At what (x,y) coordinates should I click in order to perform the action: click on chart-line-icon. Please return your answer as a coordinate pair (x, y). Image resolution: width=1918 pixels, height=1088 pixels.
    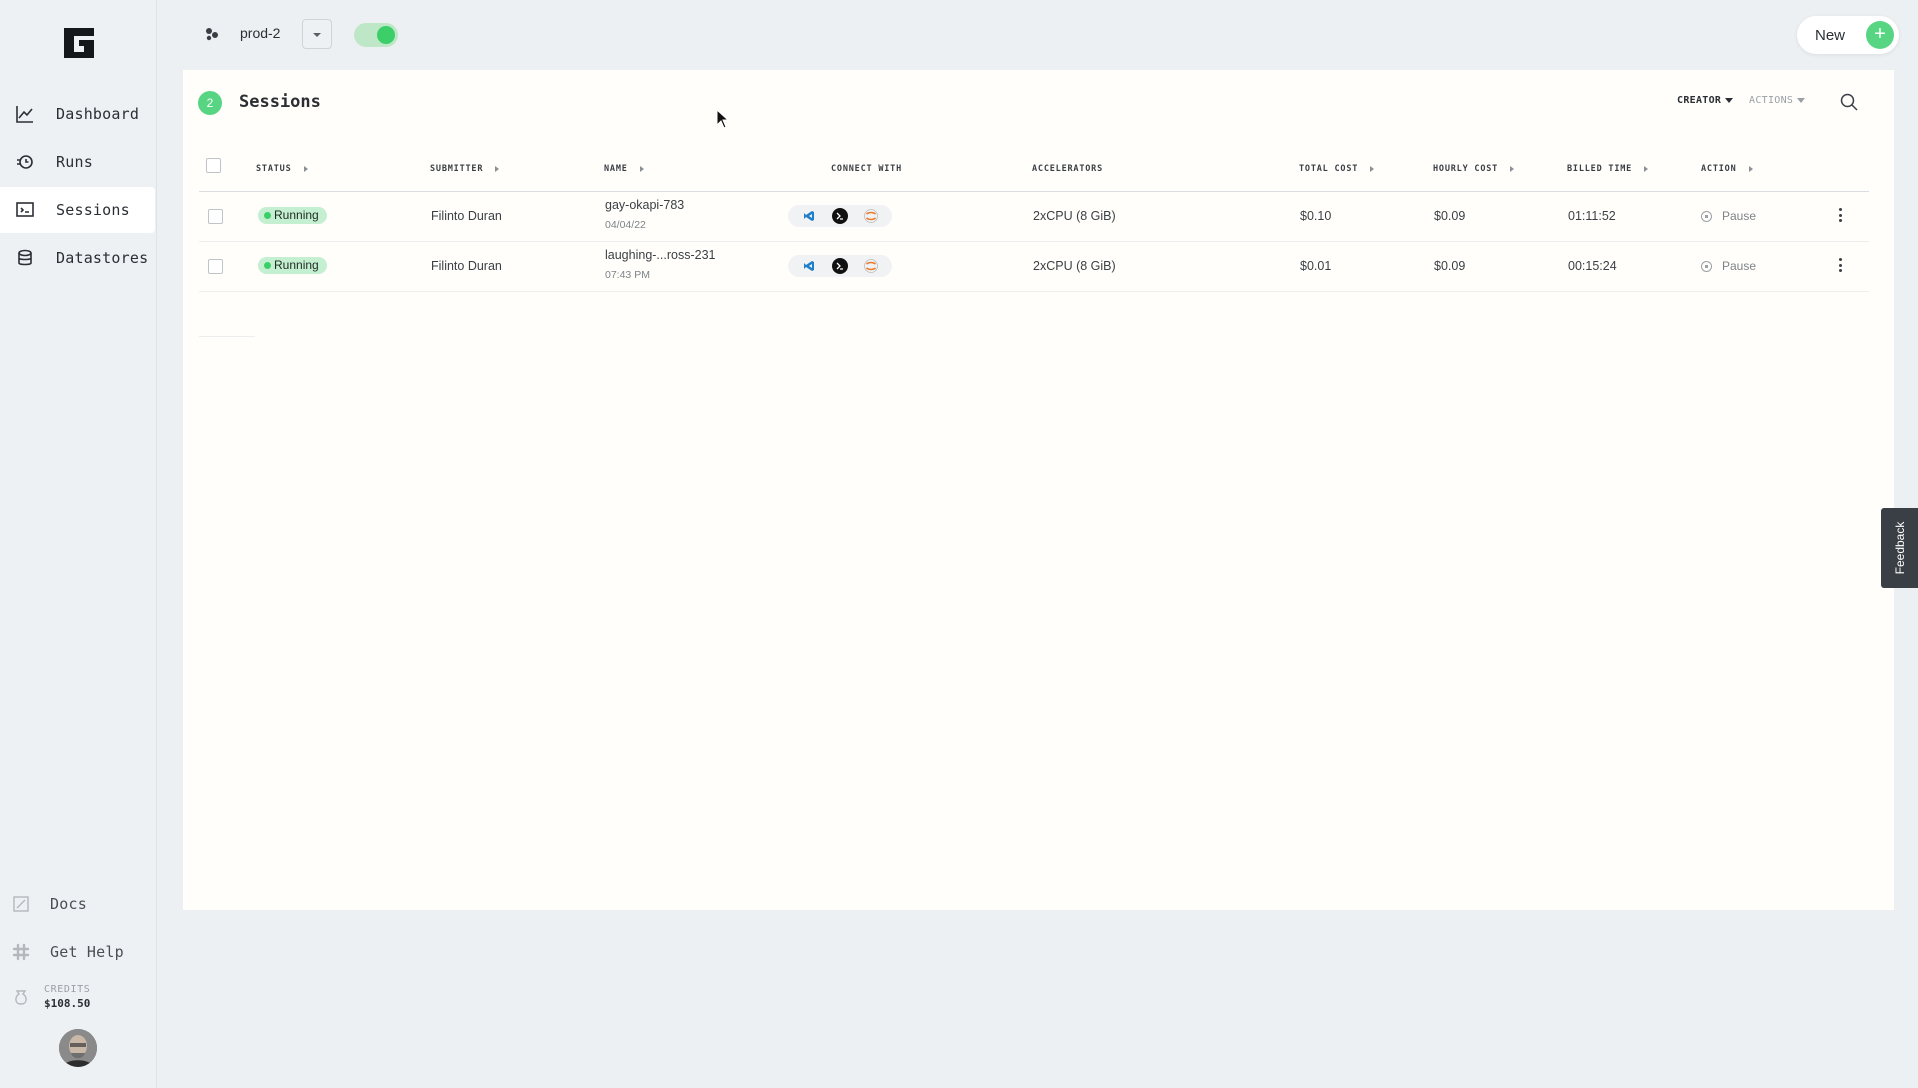
    Looking at the image, I should click on (25, 114).